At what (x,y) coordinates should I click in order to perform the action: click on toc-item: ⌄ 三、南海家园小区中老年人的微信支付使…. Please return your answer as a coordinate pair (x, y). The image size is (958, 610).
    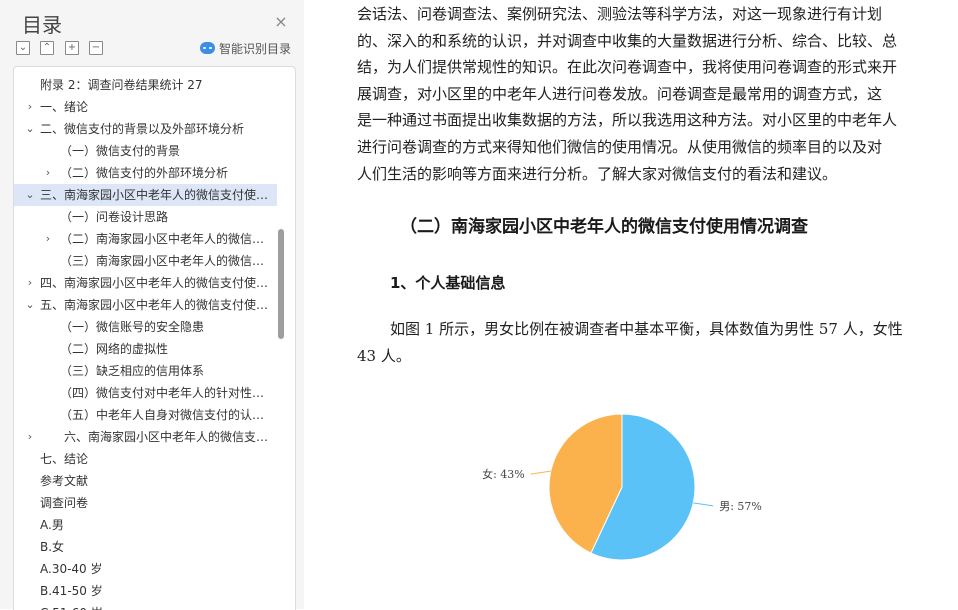
    Looking at the image, I should click on (145, 195).